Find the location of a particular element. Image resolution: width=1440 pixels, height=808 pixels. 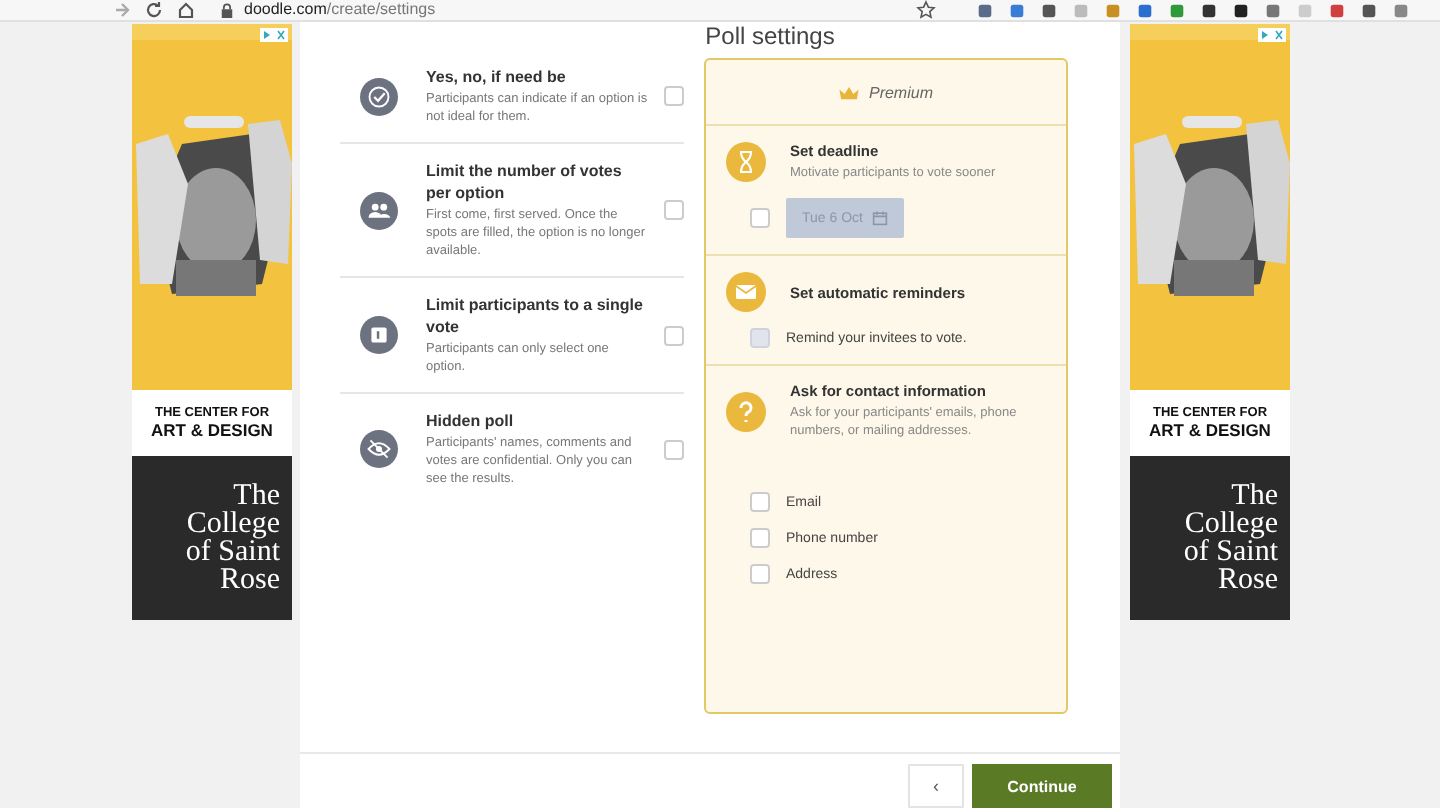

check-circle-icon is located at coordinates (379, 96).